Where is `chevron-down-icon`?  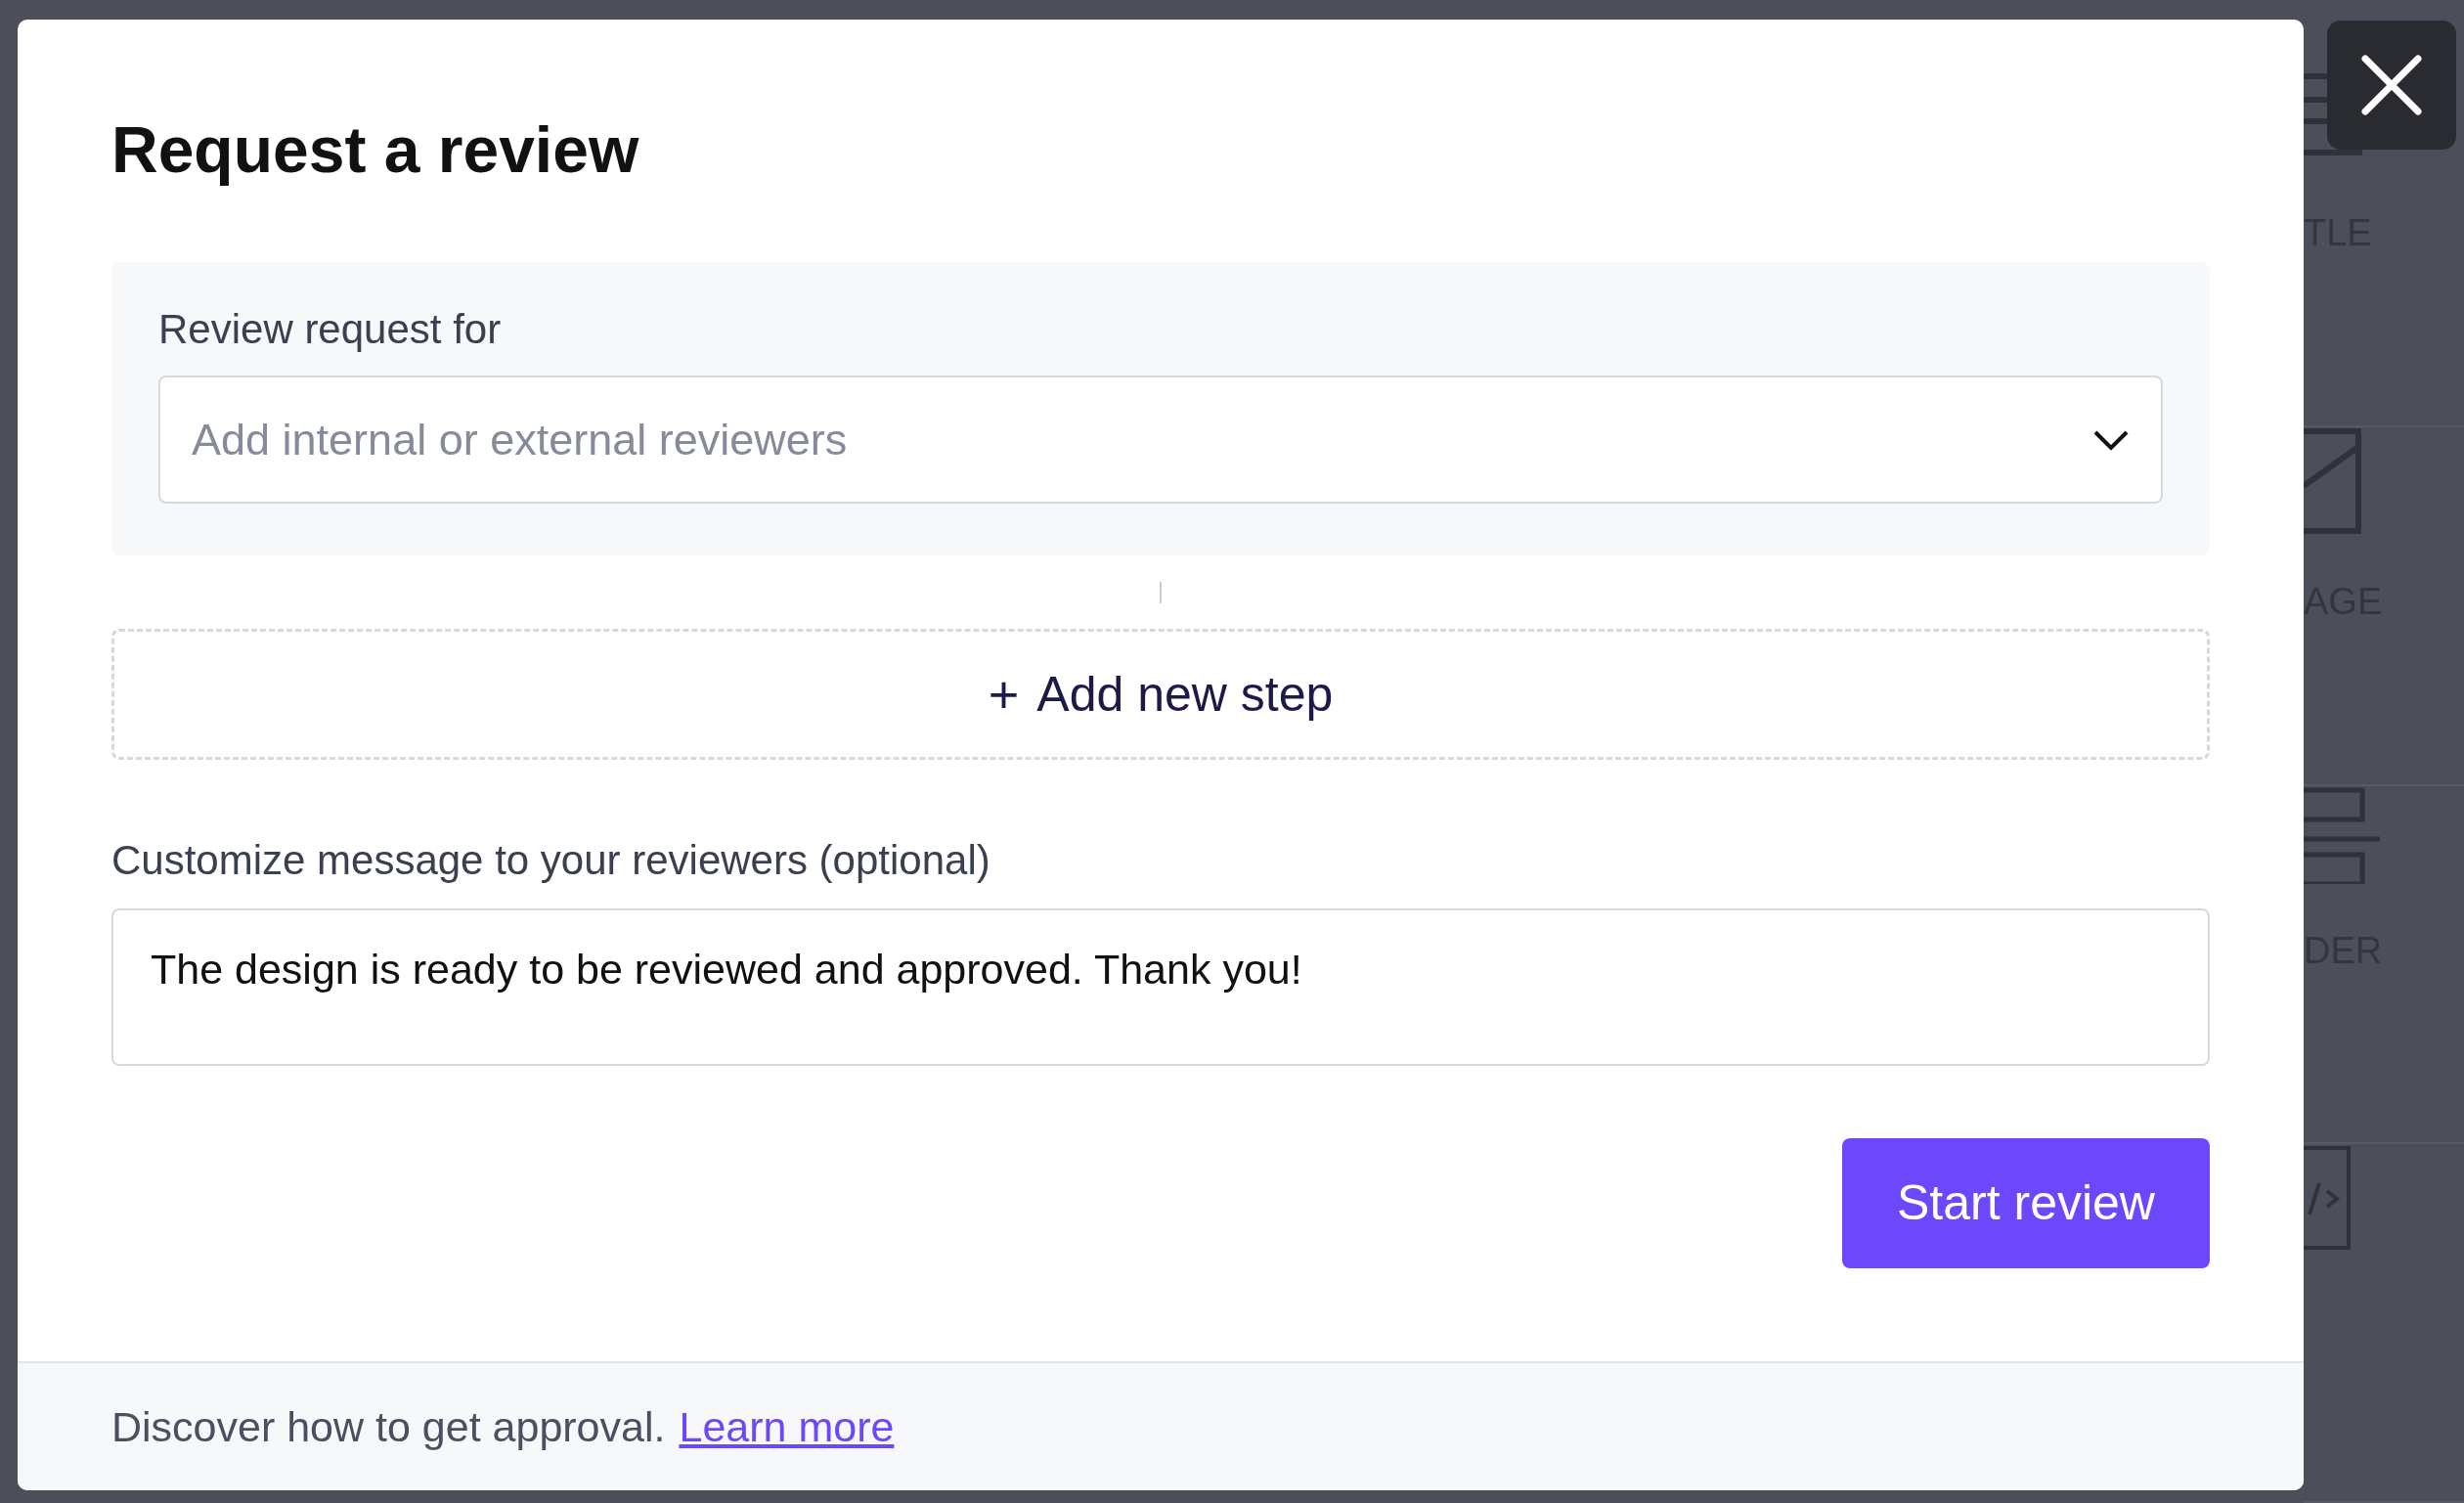
chevron-down-icon is located at coordinates (2111, 439).